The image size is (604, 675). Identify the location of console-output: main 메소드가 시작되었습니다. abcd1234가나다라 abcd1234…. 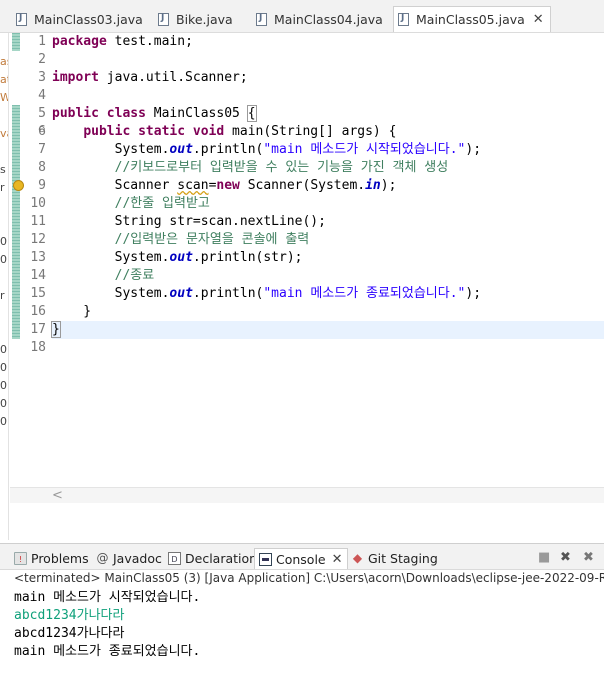
(302, 624).